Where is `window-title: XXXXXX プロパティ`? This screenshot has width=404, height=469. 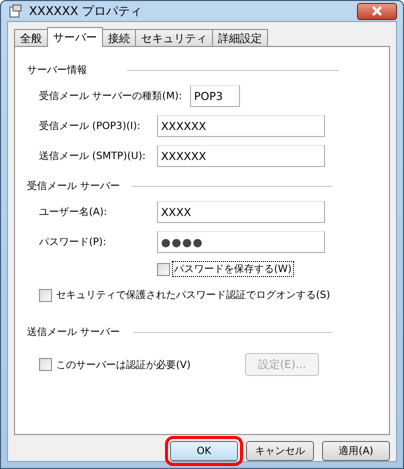 window-title: XXXXXX プロパティ is located at coordinates (86, 11).